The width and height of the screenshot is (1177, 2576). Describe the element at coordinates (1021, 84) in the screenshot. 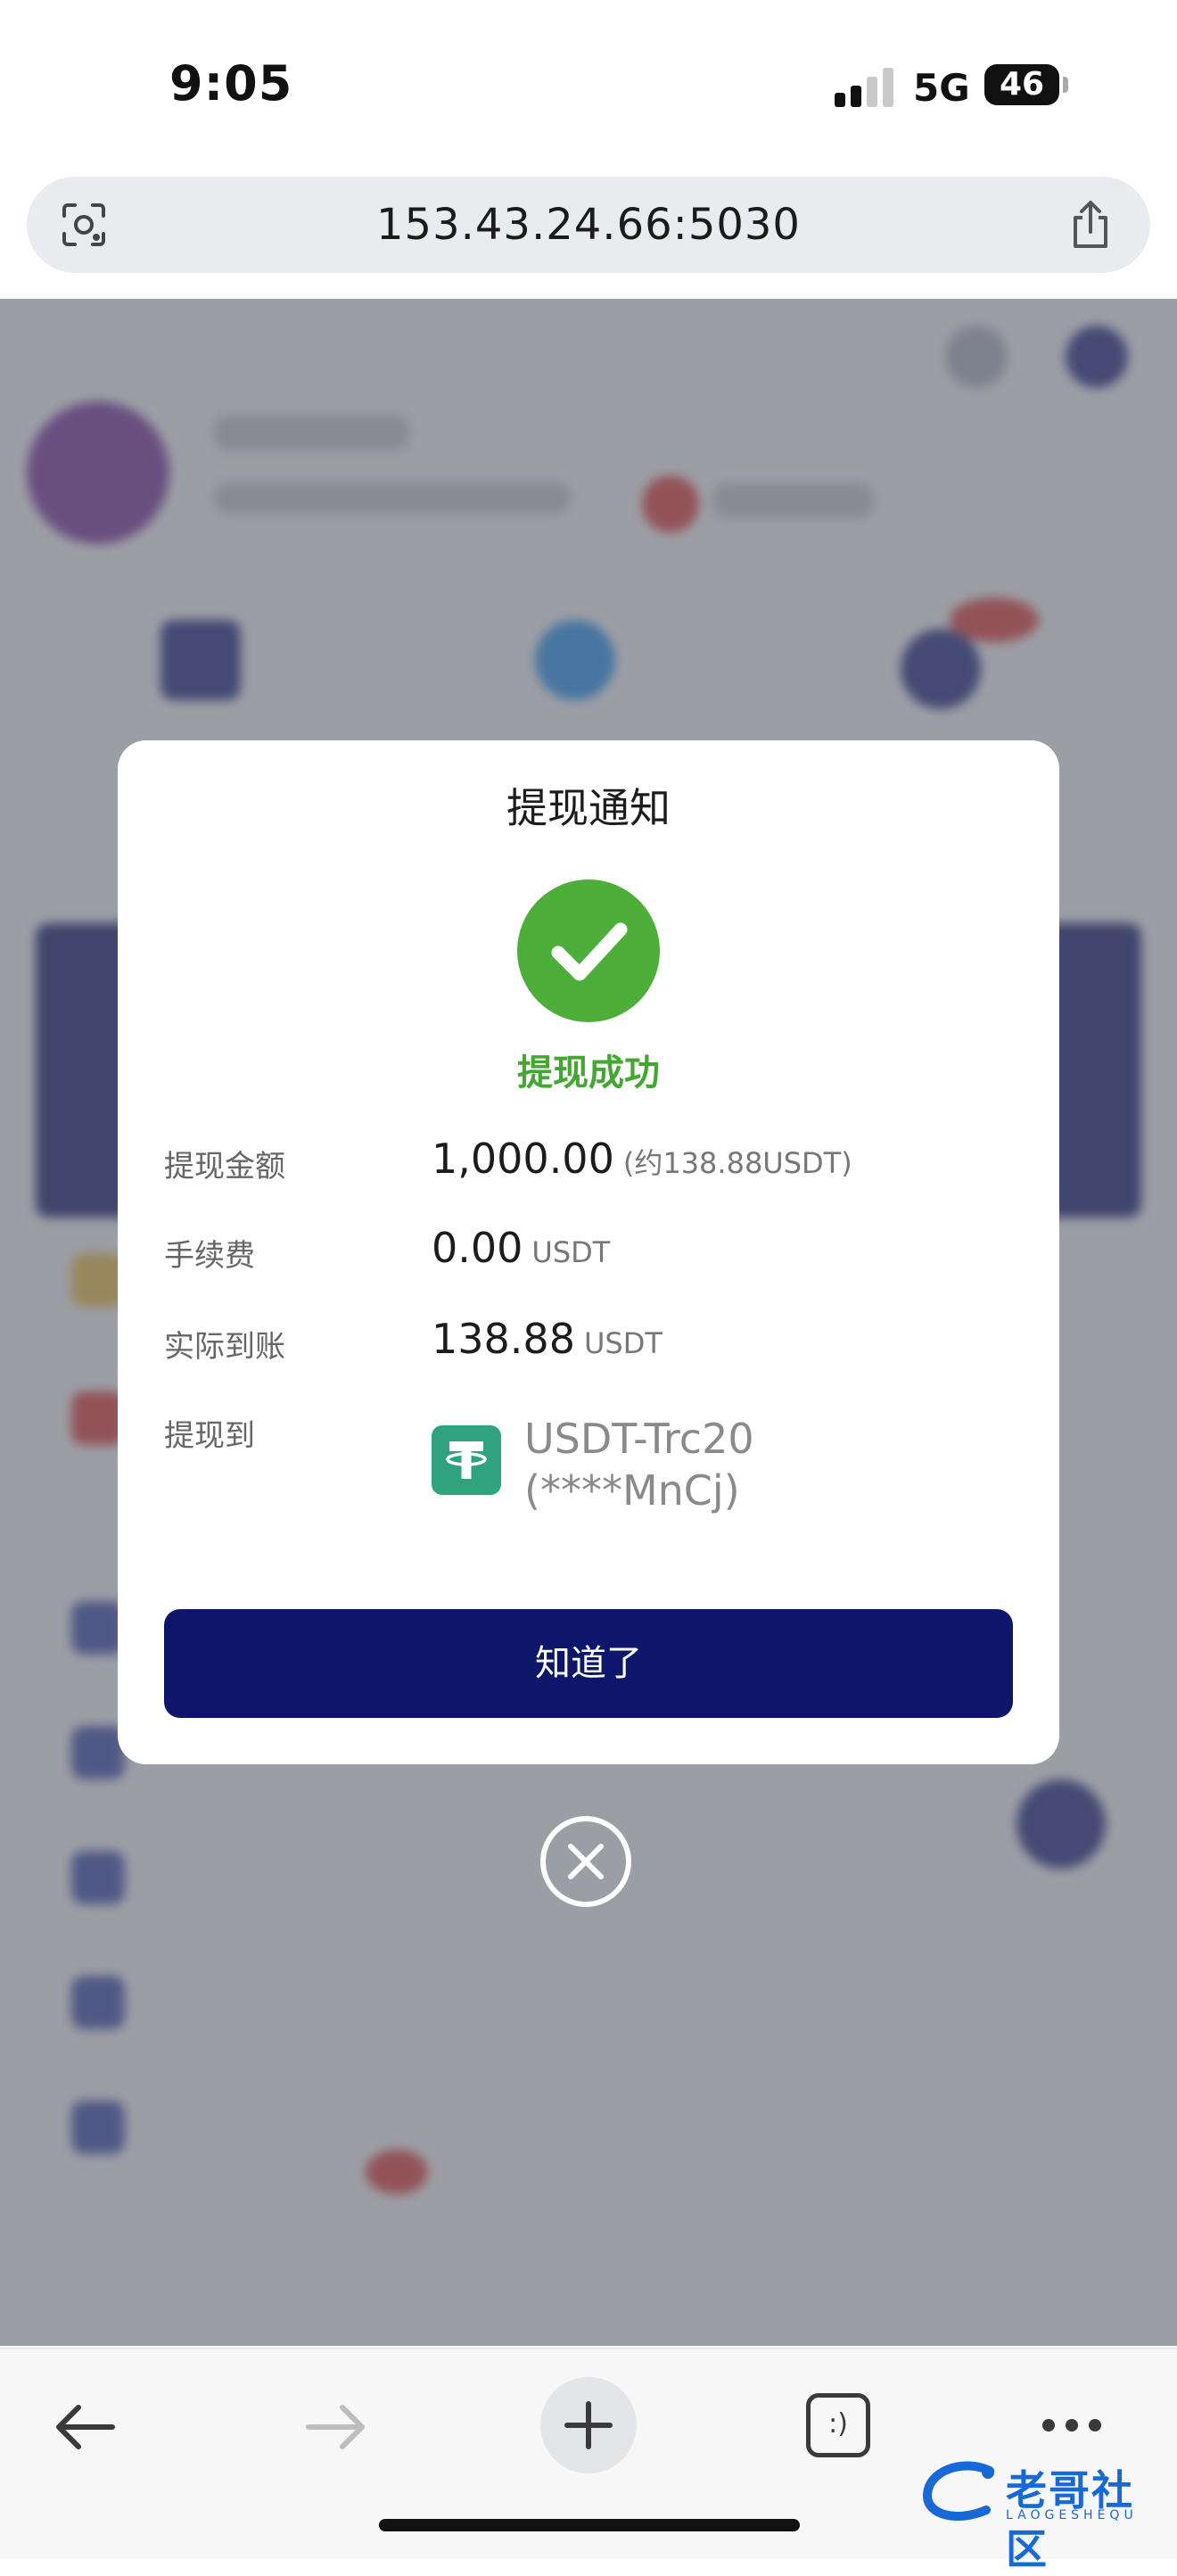

I see `battery-icon: 46` at that location.